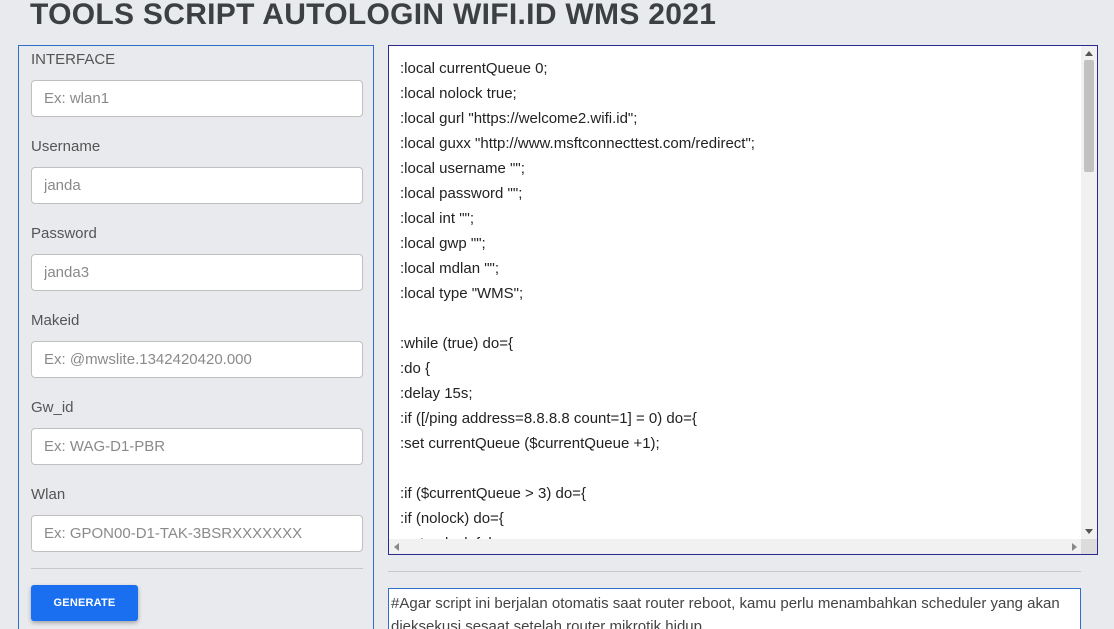 The image size is (1114, 629). I want to click on interface-label: INTERFACE, so click(73, 59).